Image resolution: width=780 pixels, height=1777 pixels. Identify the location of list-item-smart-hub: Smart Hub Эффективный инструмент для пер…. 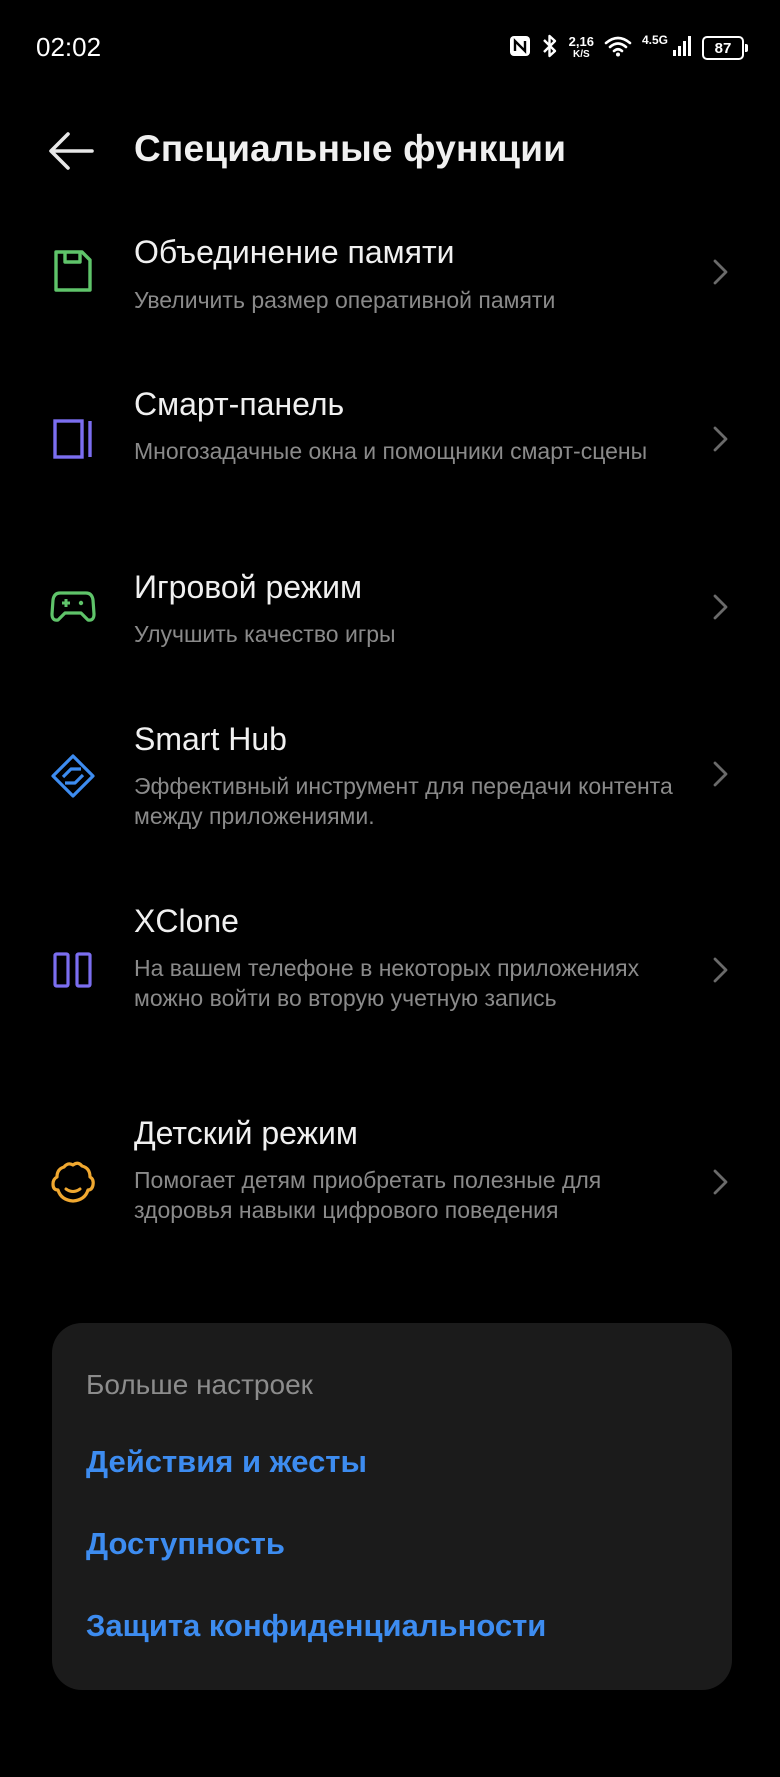
(390, 772).